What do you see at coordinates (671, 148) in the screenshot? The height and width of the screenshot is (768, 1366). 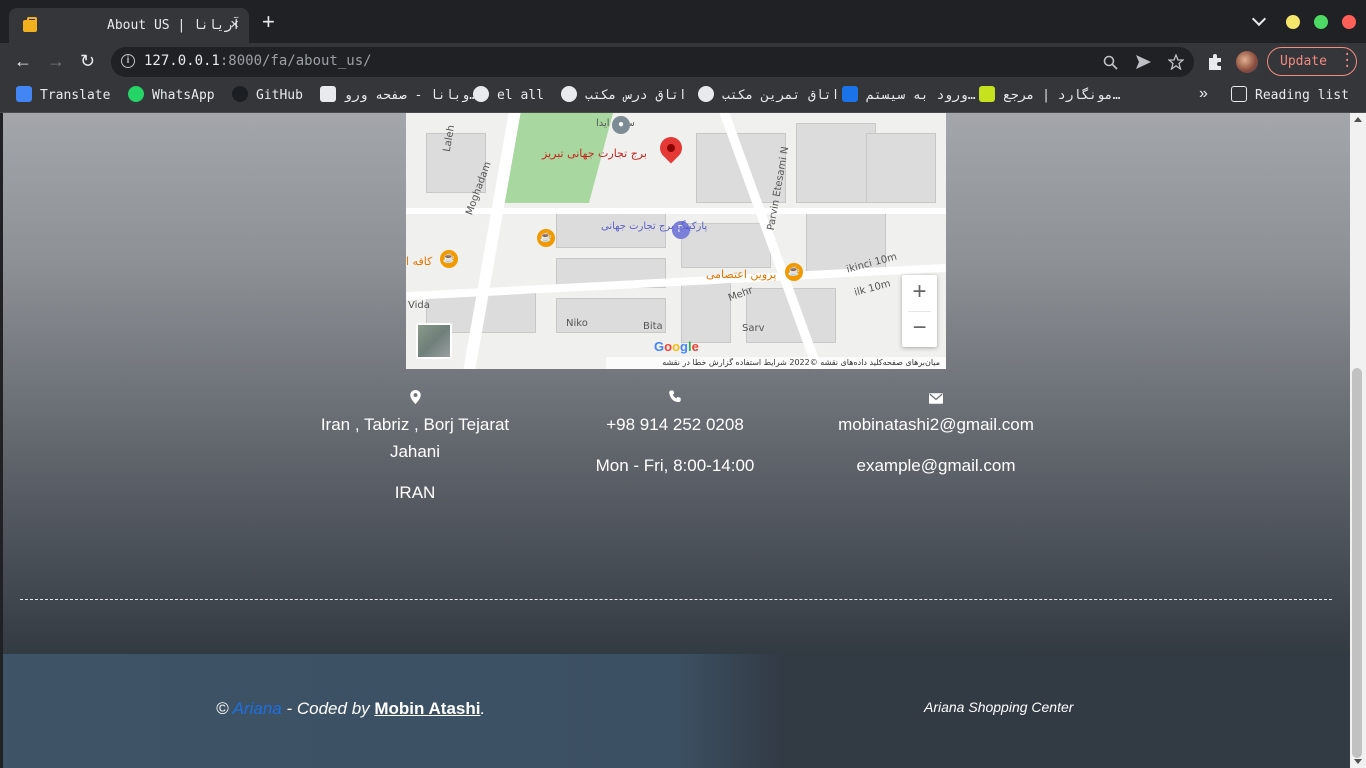 I see `location-pin-icon` at bounding box center [671, 148].